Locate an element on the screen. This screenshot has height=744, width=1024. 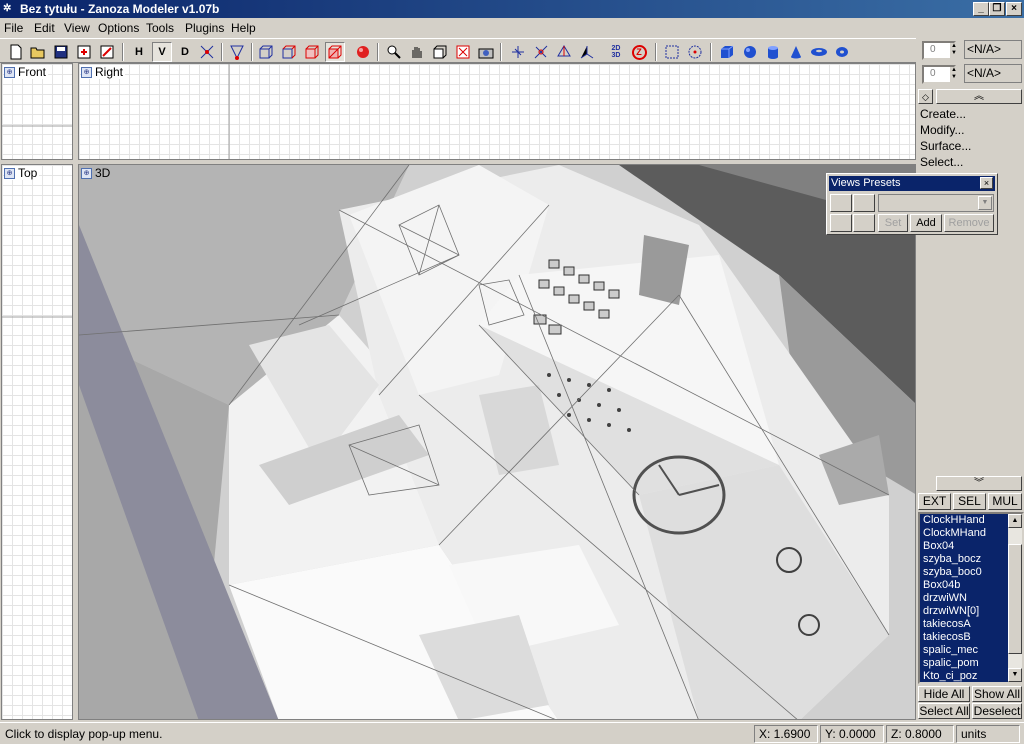
create-cone-icon is located at coordinates (796, 52).